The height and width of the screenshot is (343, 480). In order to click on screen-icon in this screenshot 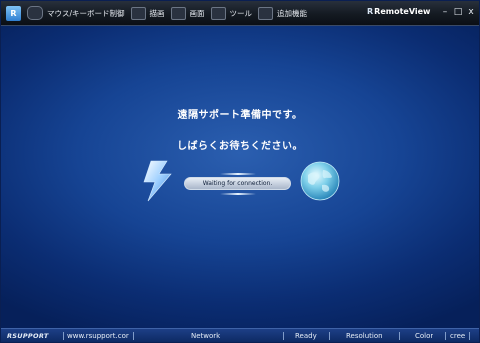, I will do `click(178, 13)`.